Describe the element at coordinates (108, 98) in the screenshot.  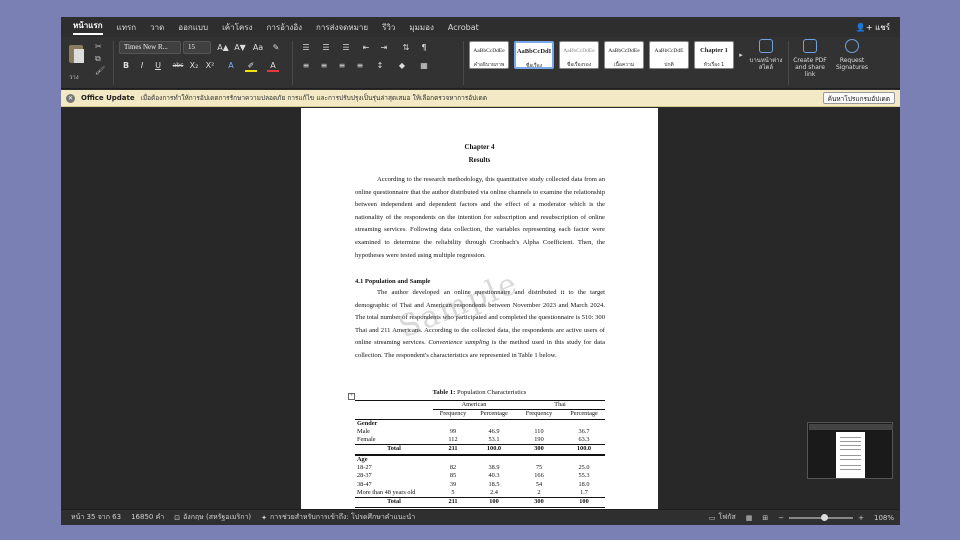
I see `update-title: Office Update` at that location.